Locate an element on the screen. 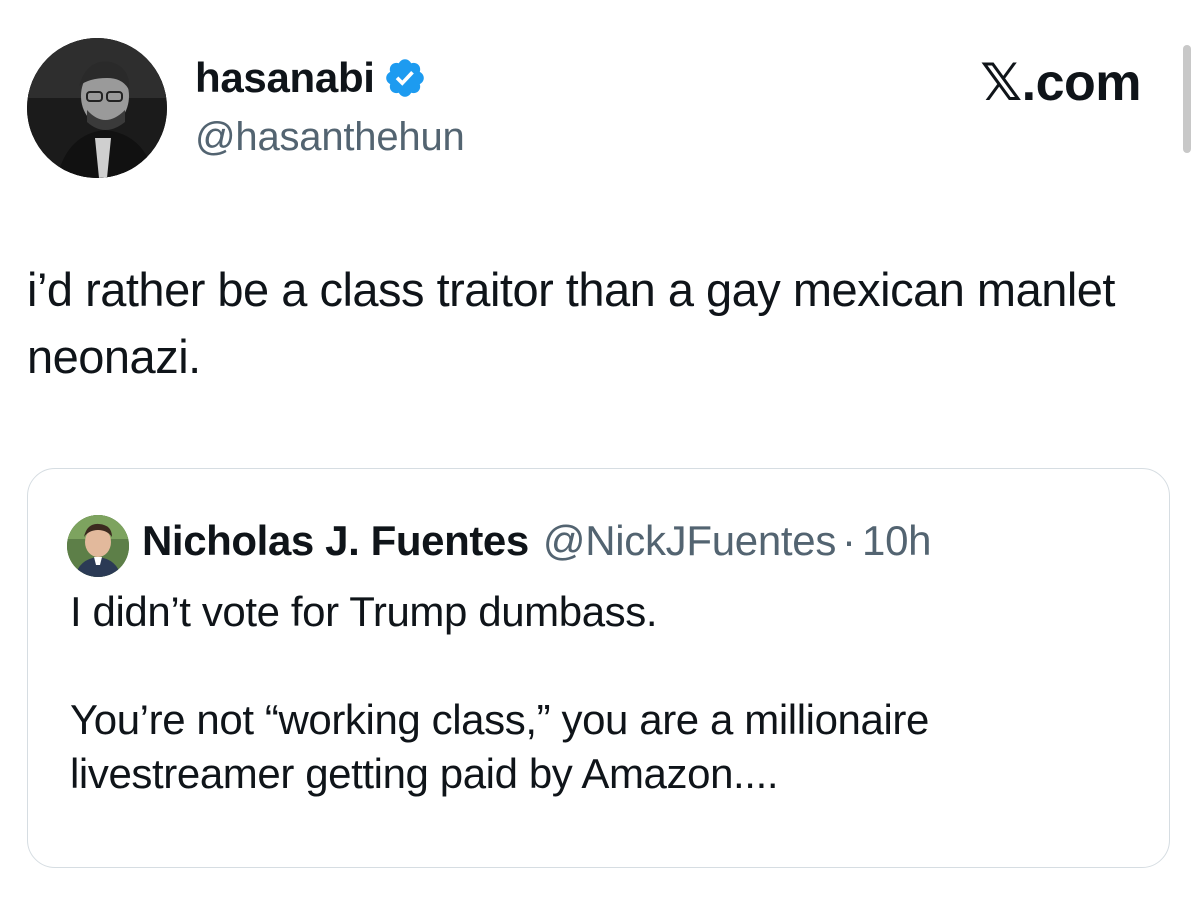  quoted-tweet-header: Nicholas J. Fuentes @NickJFuentes · 10h is located at coordinates (537, 541).